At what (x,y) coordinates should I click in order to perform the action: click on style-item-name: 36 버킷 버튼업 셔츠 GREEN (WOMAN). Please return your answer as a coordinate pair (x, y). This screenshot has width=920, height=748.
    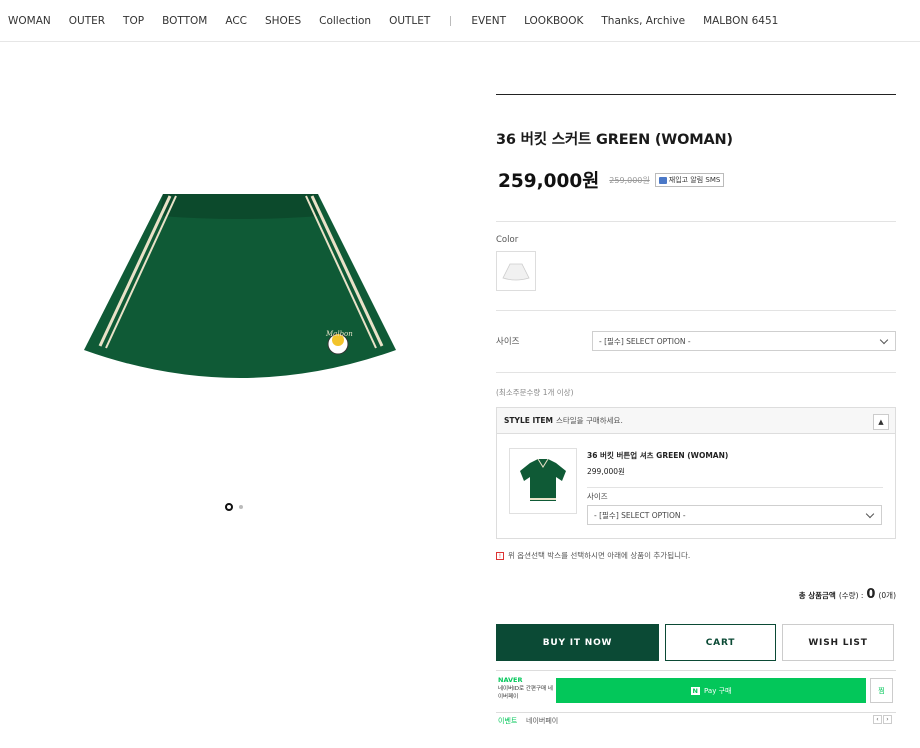
    Looking at the image, I should click on (657, 455).